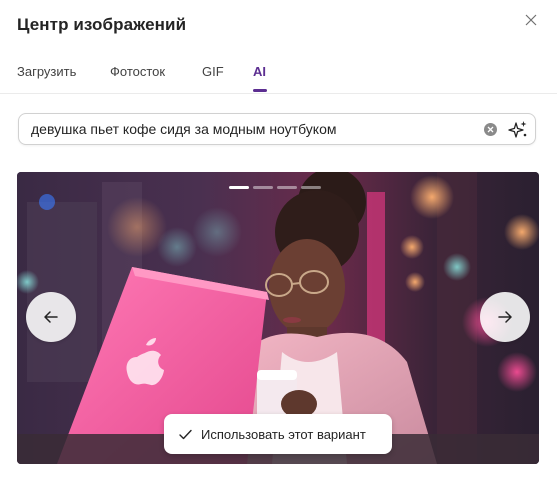 The image size is (557, 477). What do you see at coordinates (46, 71) in the screenshot?
I see `tab-upload: Загрузить` at bounding box center [46, 71].